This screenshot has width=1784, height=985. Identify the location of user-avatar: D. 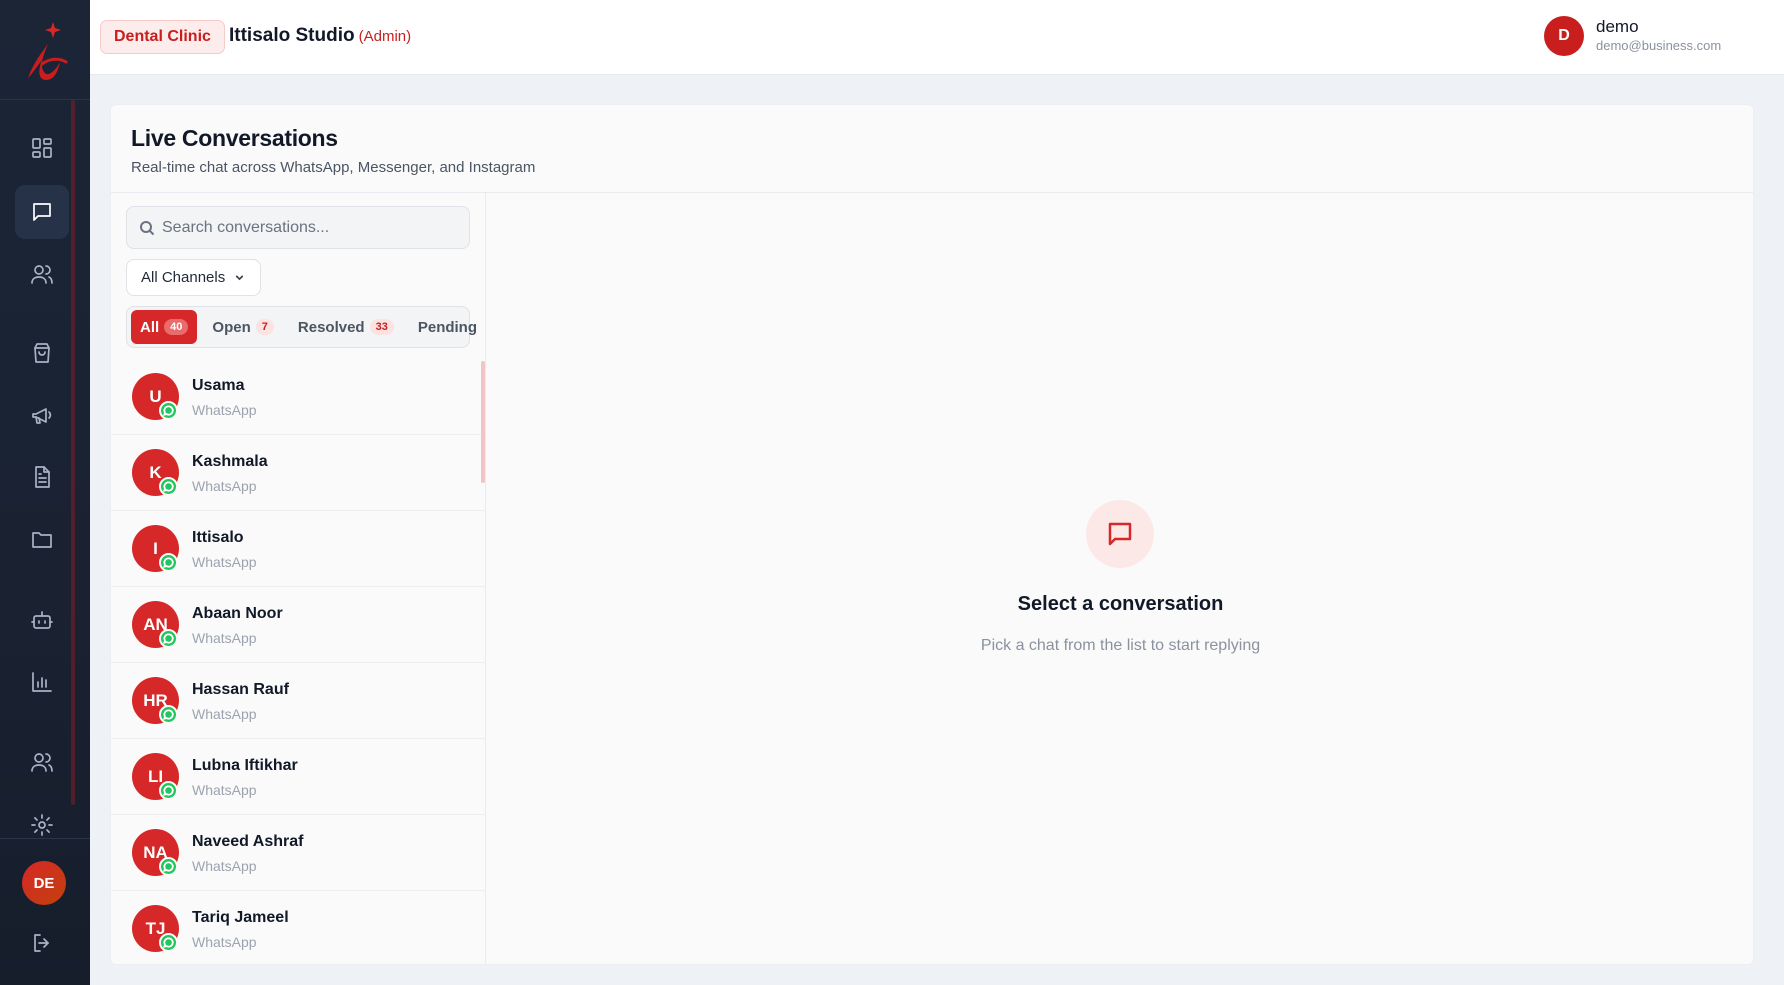
(1564, 36).